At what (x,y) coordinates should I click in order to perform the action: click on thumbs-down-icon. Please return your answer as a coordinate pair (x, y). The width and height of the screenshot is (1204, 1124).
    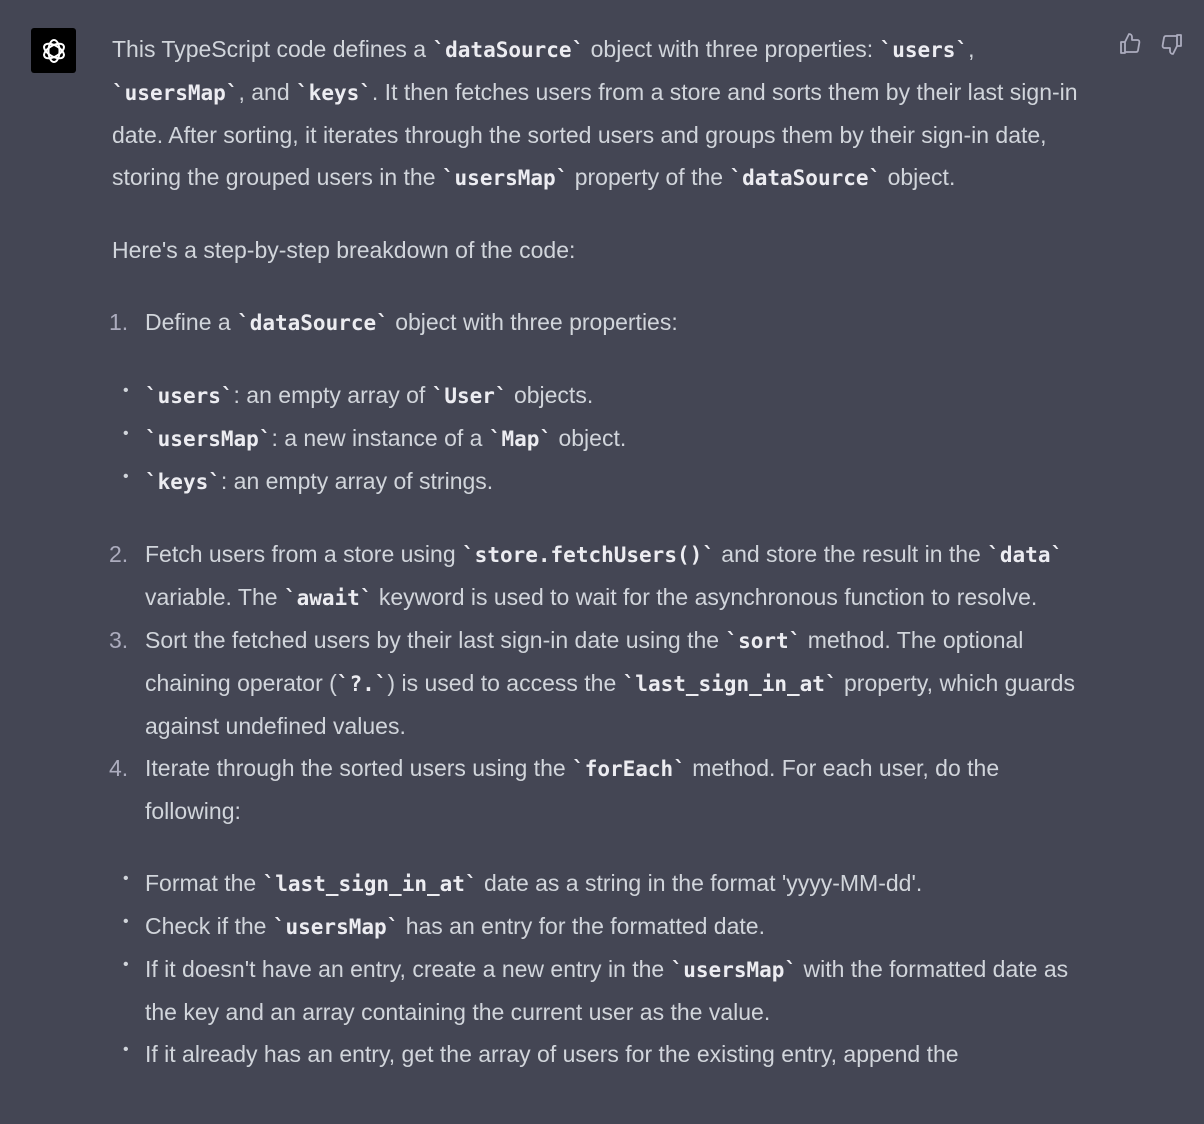
    Looking at the image, I should click on (1171, 44).